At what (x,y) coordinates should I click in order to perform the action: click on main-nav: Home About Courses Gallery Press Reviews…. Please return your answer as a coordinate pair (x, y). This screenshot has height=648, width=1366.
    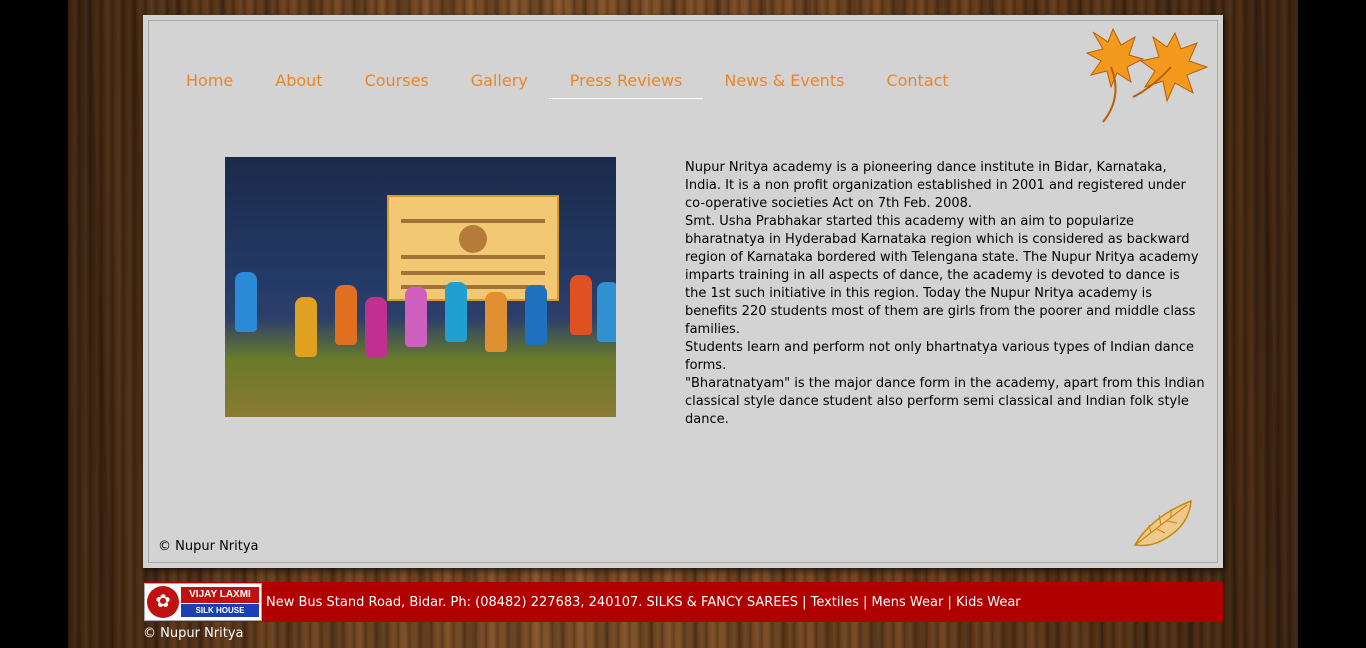
    Looking at the image, I should click on (567, 84).